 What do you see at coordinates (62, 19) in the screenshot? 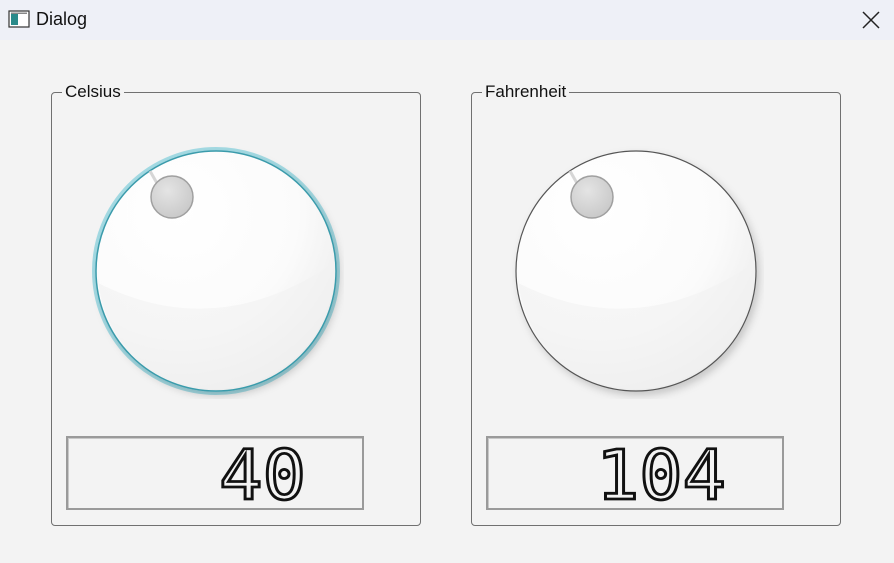
I see `window-title: Dialog` at bounding box center [62, 19].